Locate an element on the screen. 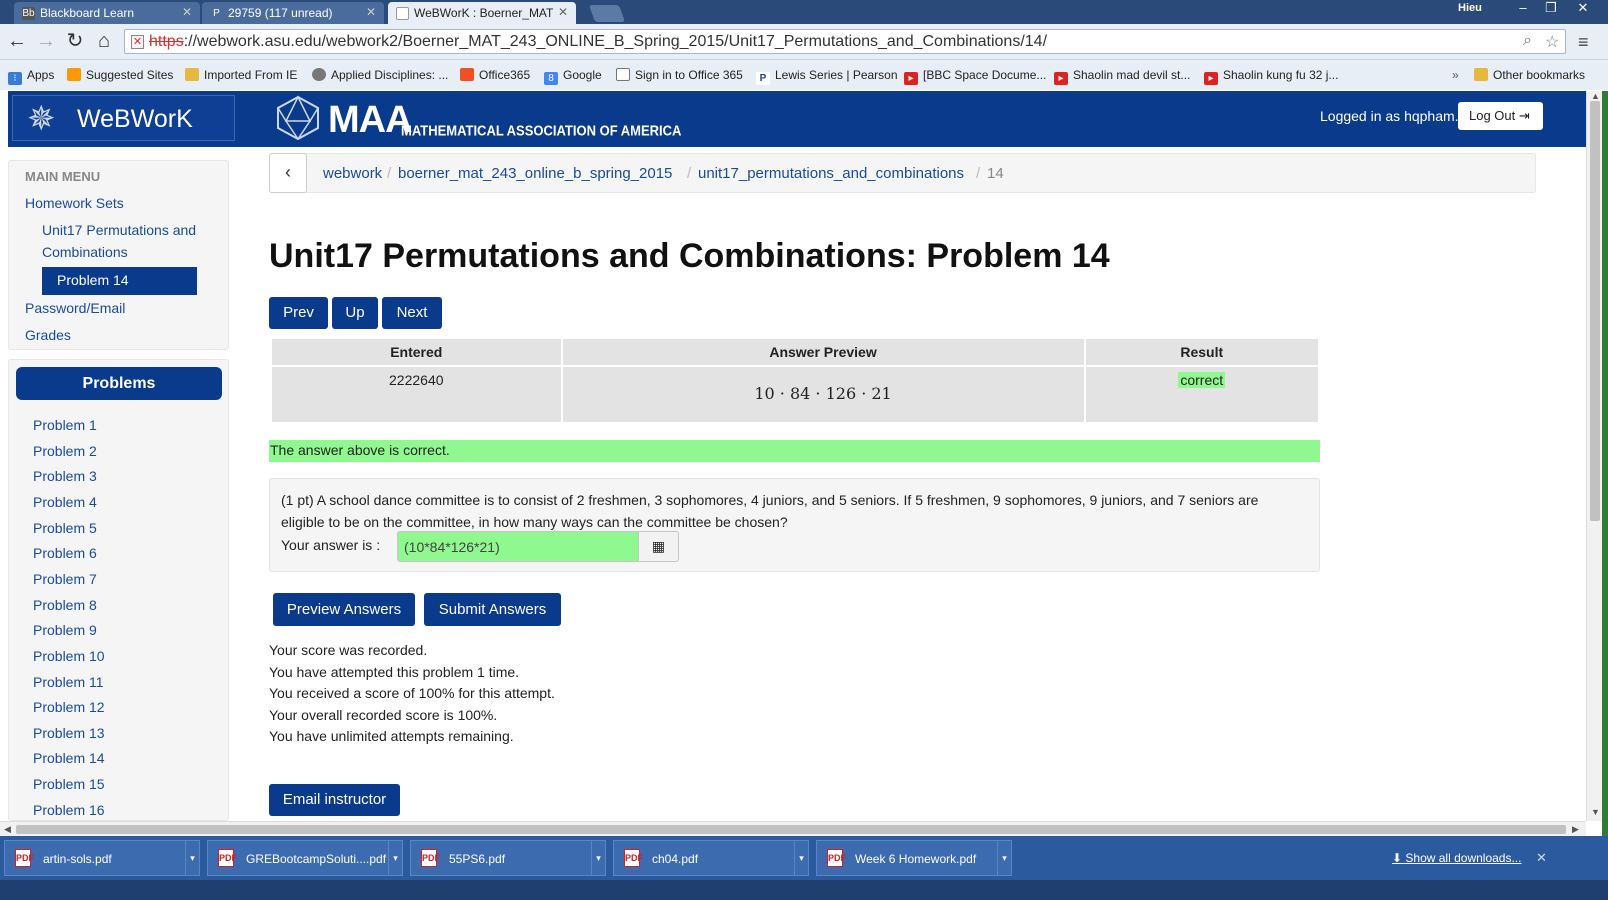  problem-link: Problem 10 is located at coordinates (69, 656).